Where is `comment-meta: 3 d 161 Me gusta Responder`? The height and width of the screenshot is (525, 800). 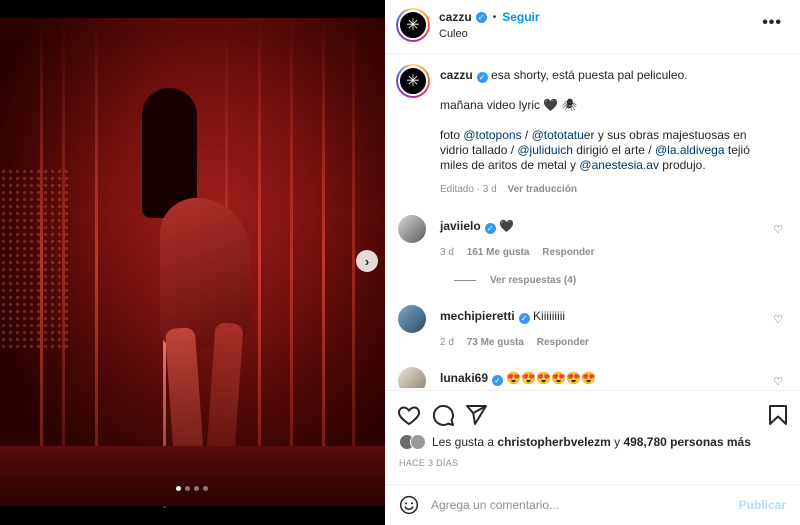
comment-meta: 3 d 161 Me gusta Responder is located at coordinates (522, 252).